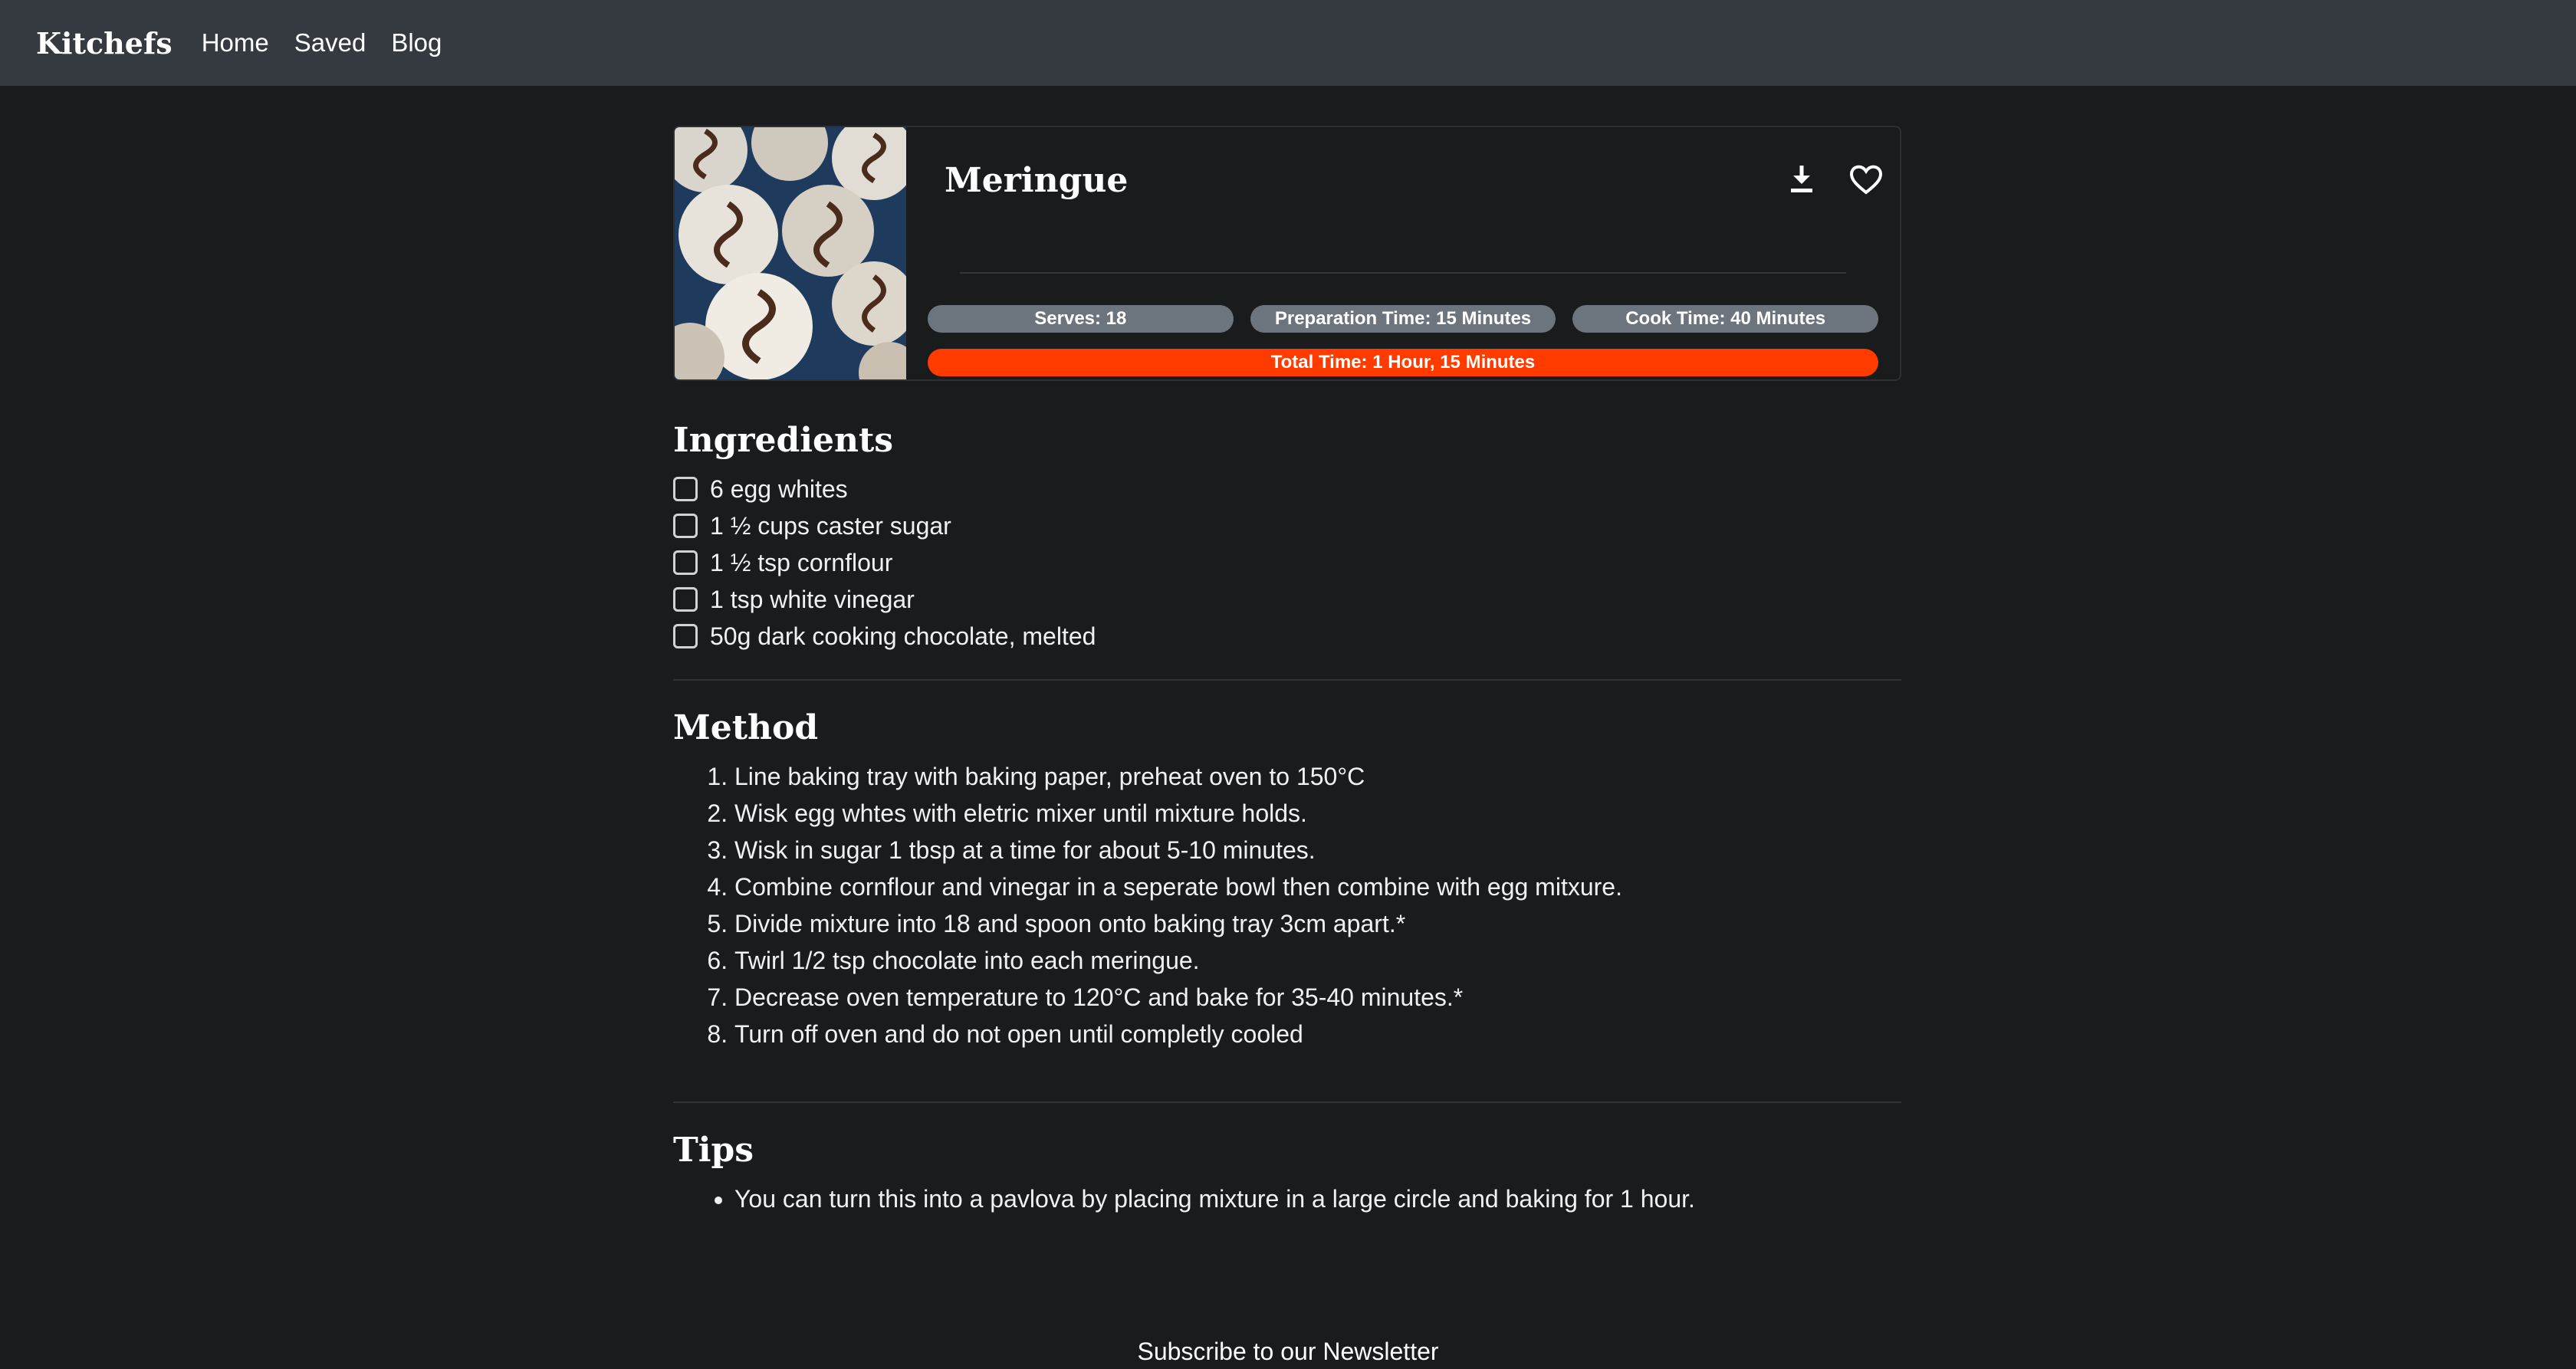  I want to click on recipe-title: Meringue, so click(1037, 180).